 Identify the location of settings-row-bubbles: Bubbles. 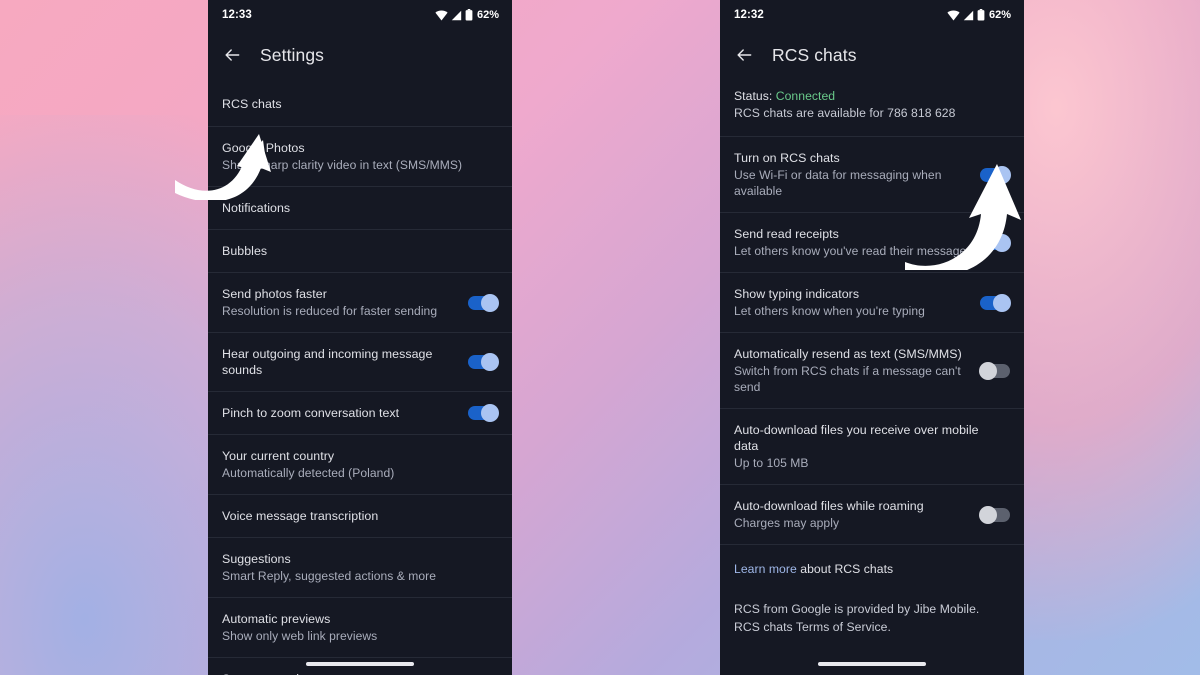
(360, 250).